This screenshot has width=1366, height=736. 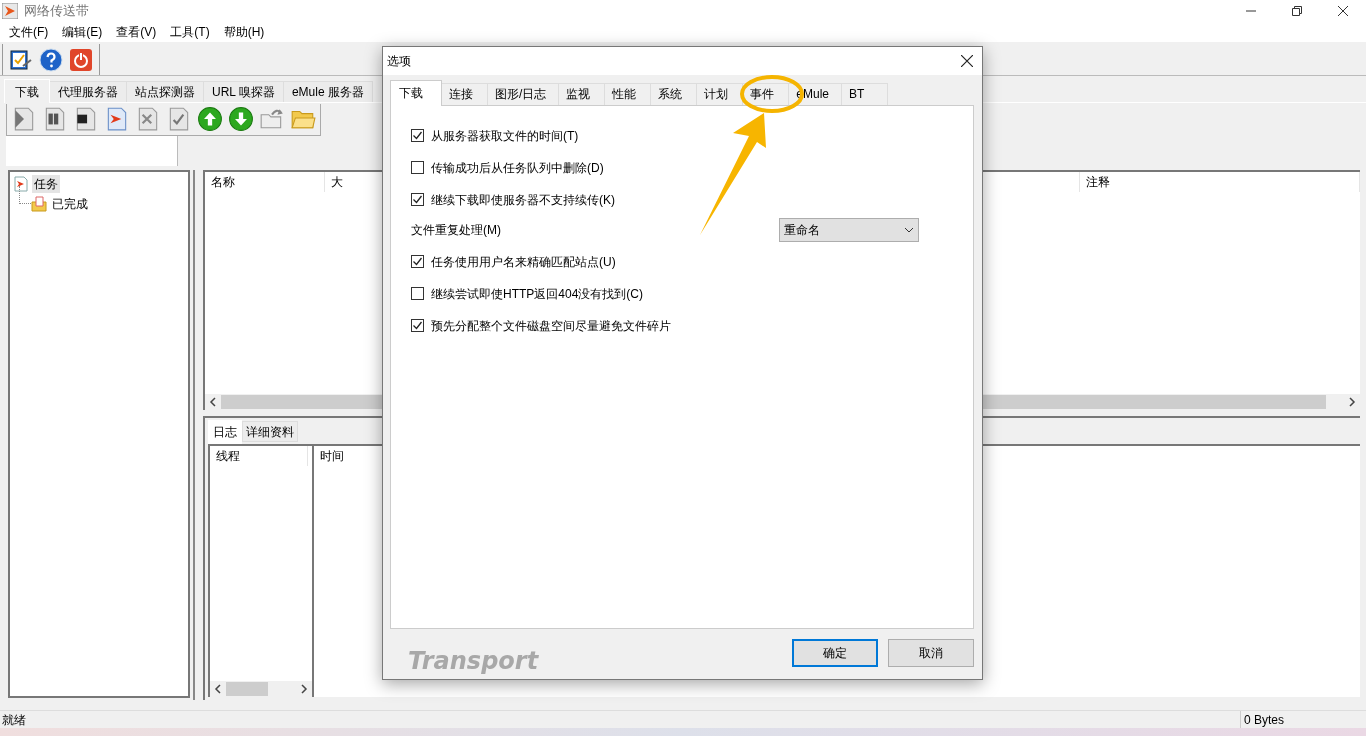 I want to click on tab: 代理服务器, so click(x=88, y=91).